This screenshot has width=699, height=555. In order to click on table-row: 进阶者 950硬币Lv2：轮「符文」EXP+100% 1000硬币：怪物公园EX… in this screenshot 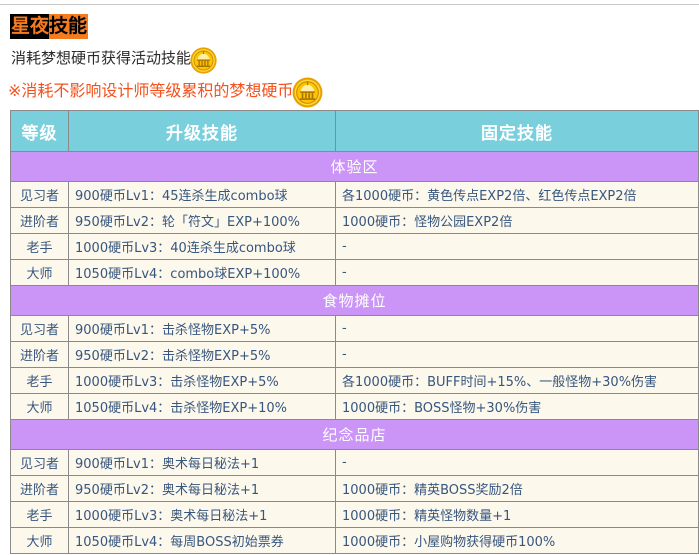, I will do `click(354, 220)`.